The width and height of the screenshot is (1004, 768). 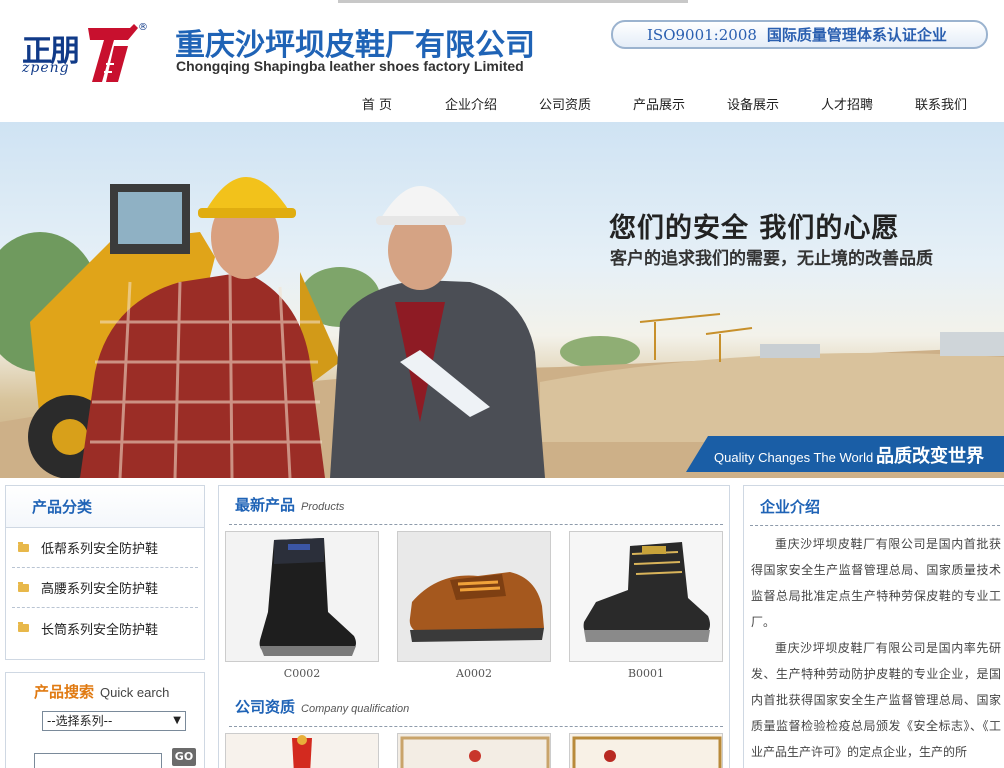 I want to click on iso-code: ISO9001:2008, so click(x=702, y=34).